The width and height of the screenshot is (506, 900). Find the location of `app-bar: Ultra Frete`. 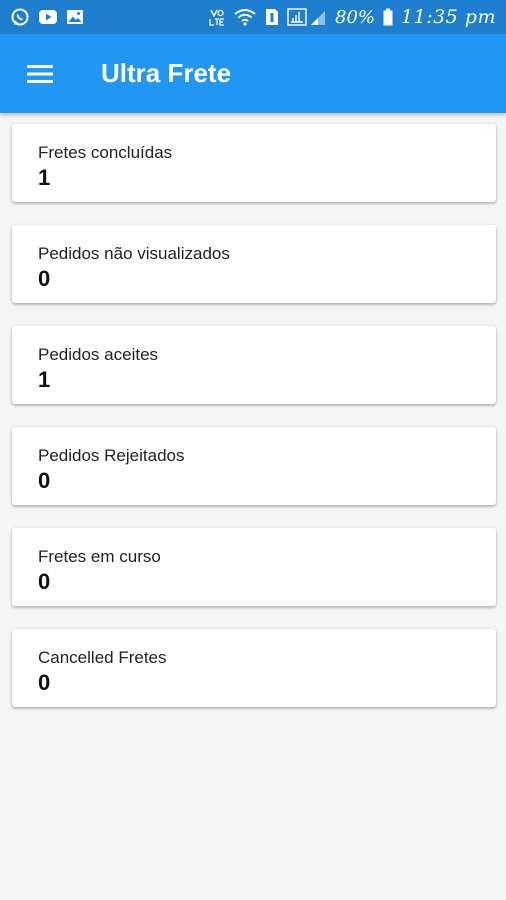

app-bar: Ultra Frete is located at coordinates (253, 73).